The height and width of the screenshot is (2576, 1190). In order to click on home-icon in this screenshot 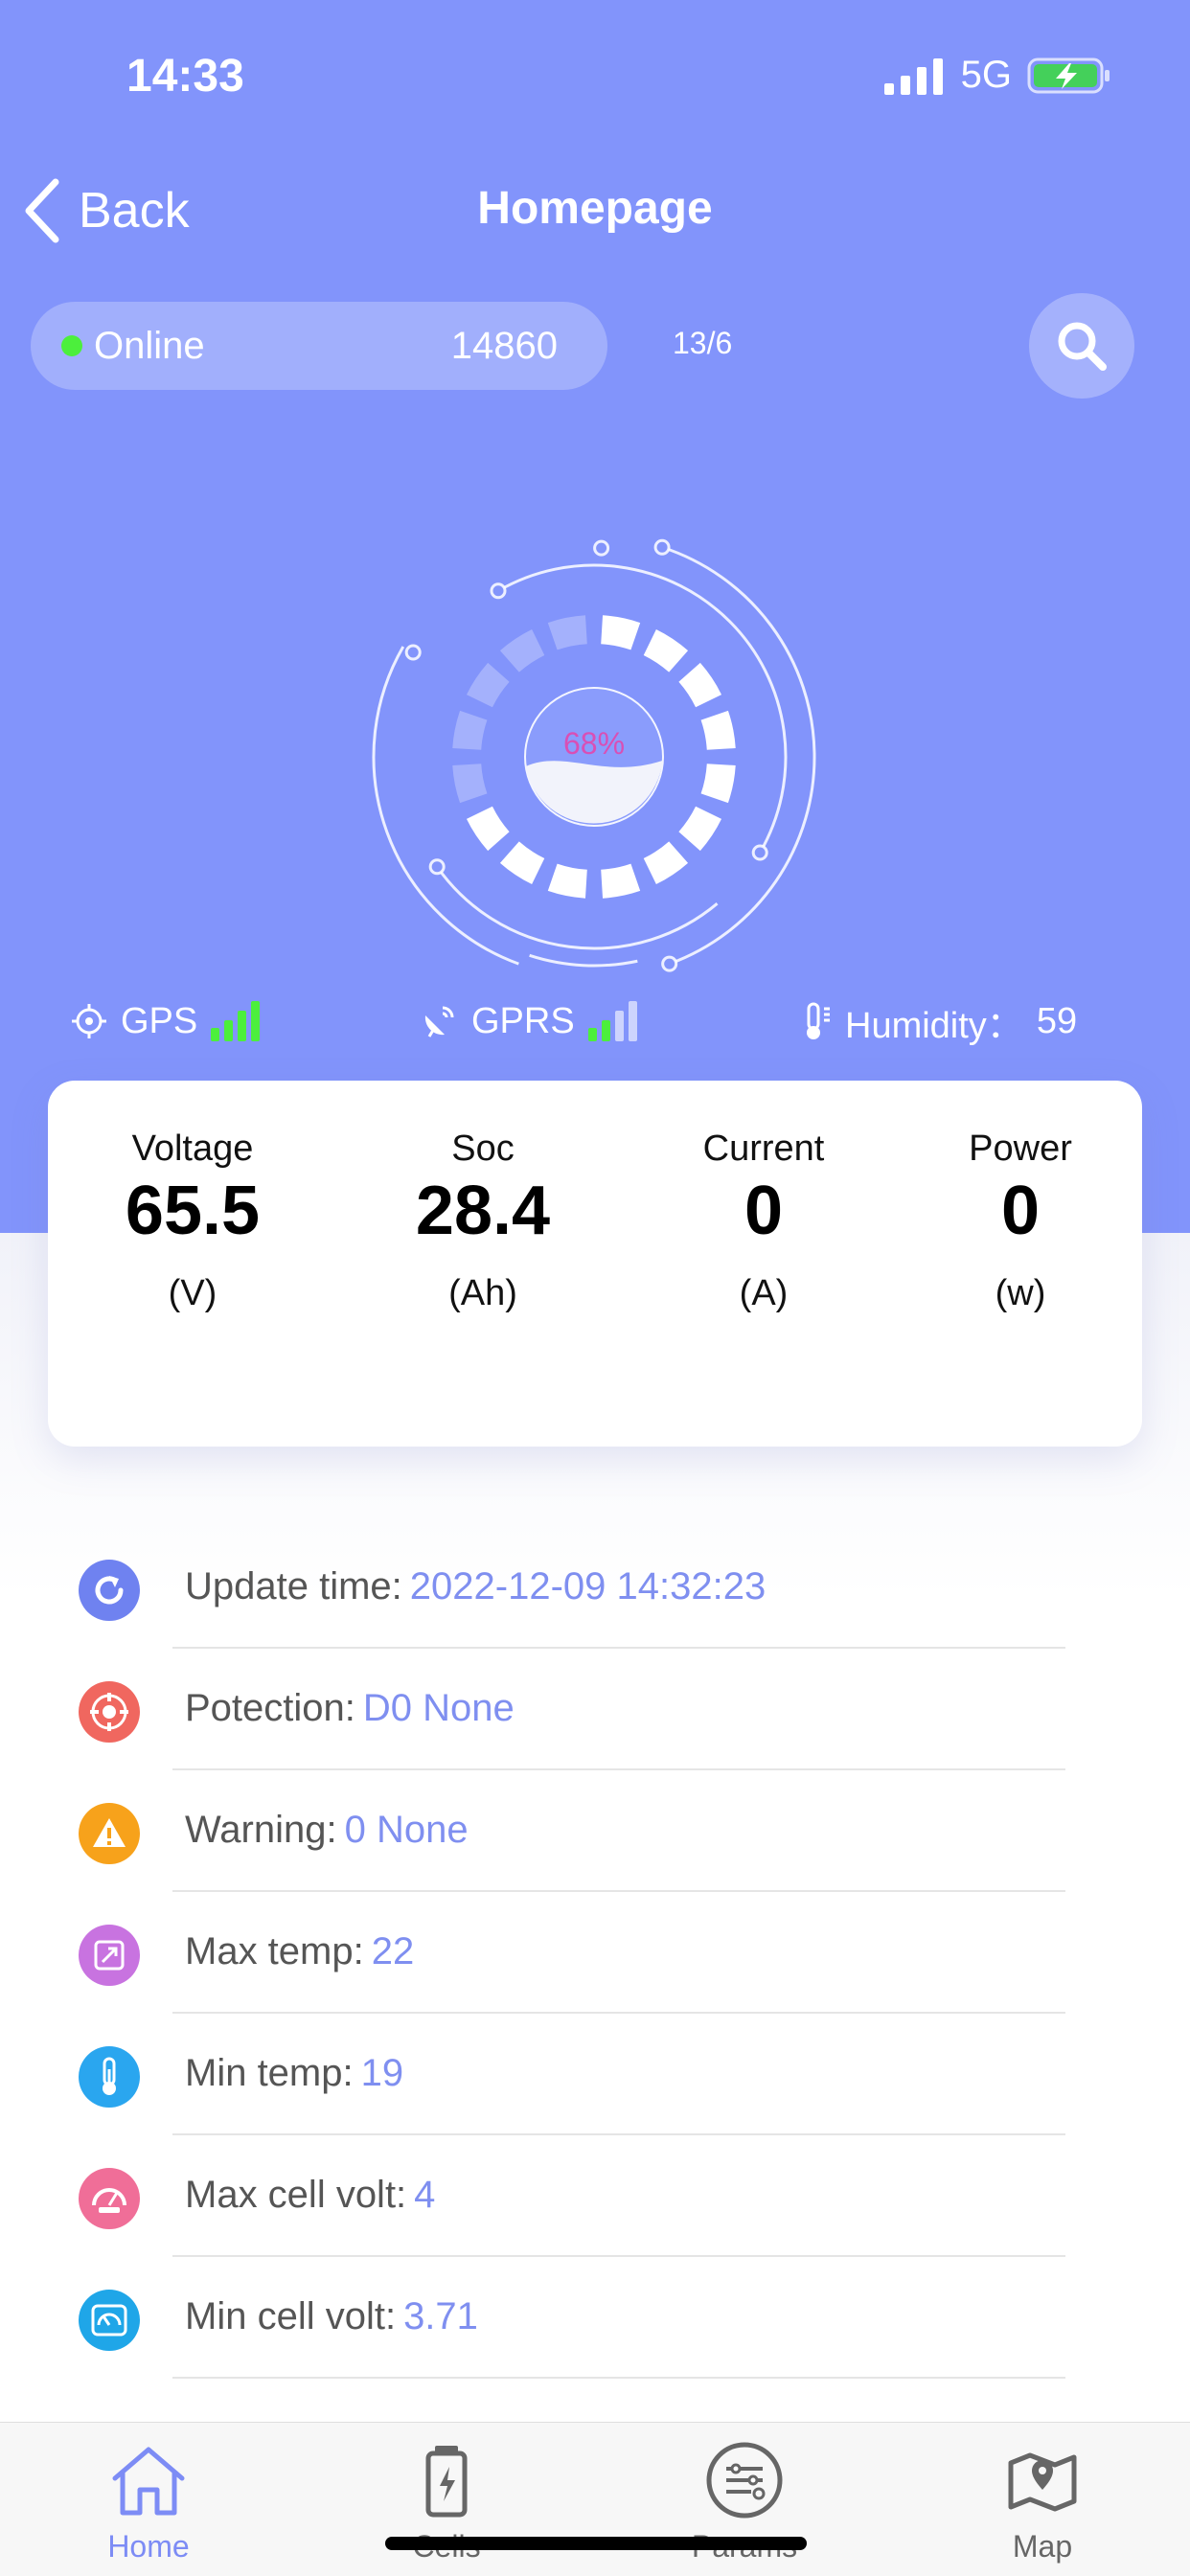, I will do `click(148, 2481)`.